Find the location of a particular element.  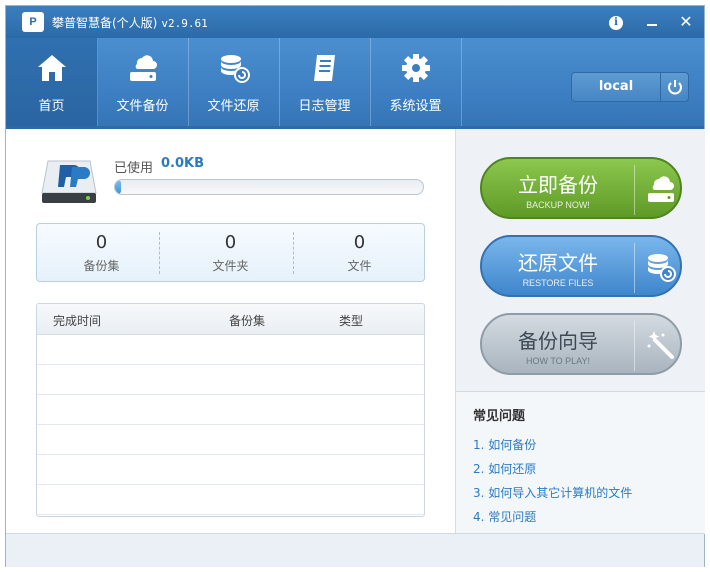

power-button is located at coordinates (674, 87).